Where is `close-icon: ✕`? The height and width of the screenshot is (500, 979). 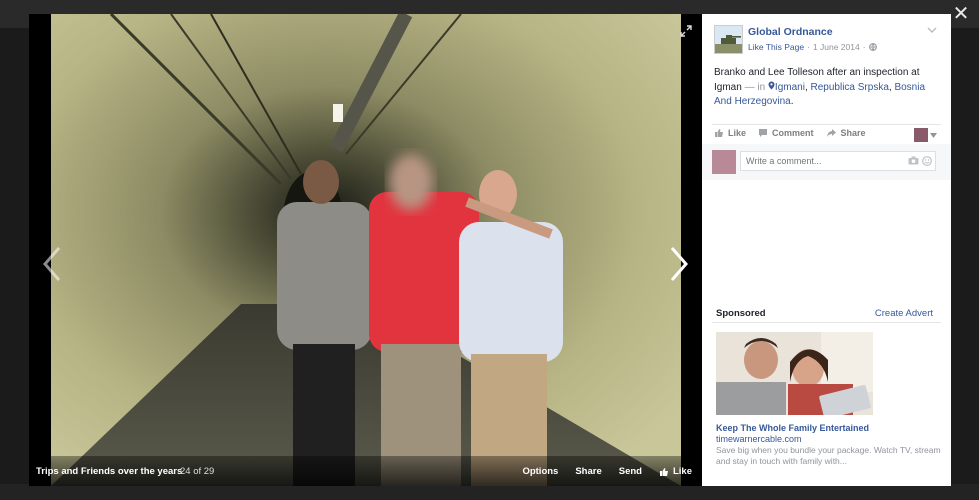
close-icon: ✕ is located at coordinates (961, 14).